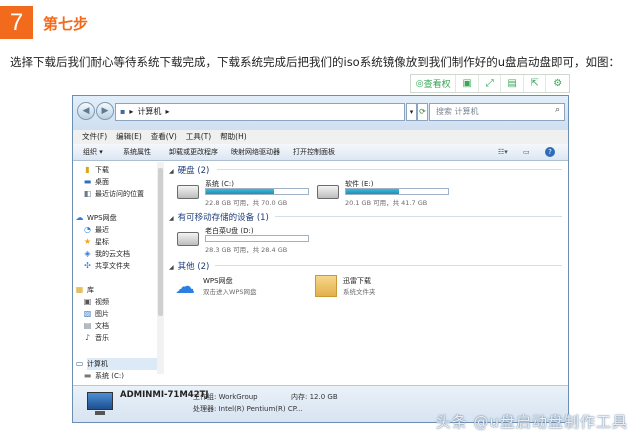 This screenshot has height=442, width=640. I want to click on computer-icon-stand, so click(100, 413).